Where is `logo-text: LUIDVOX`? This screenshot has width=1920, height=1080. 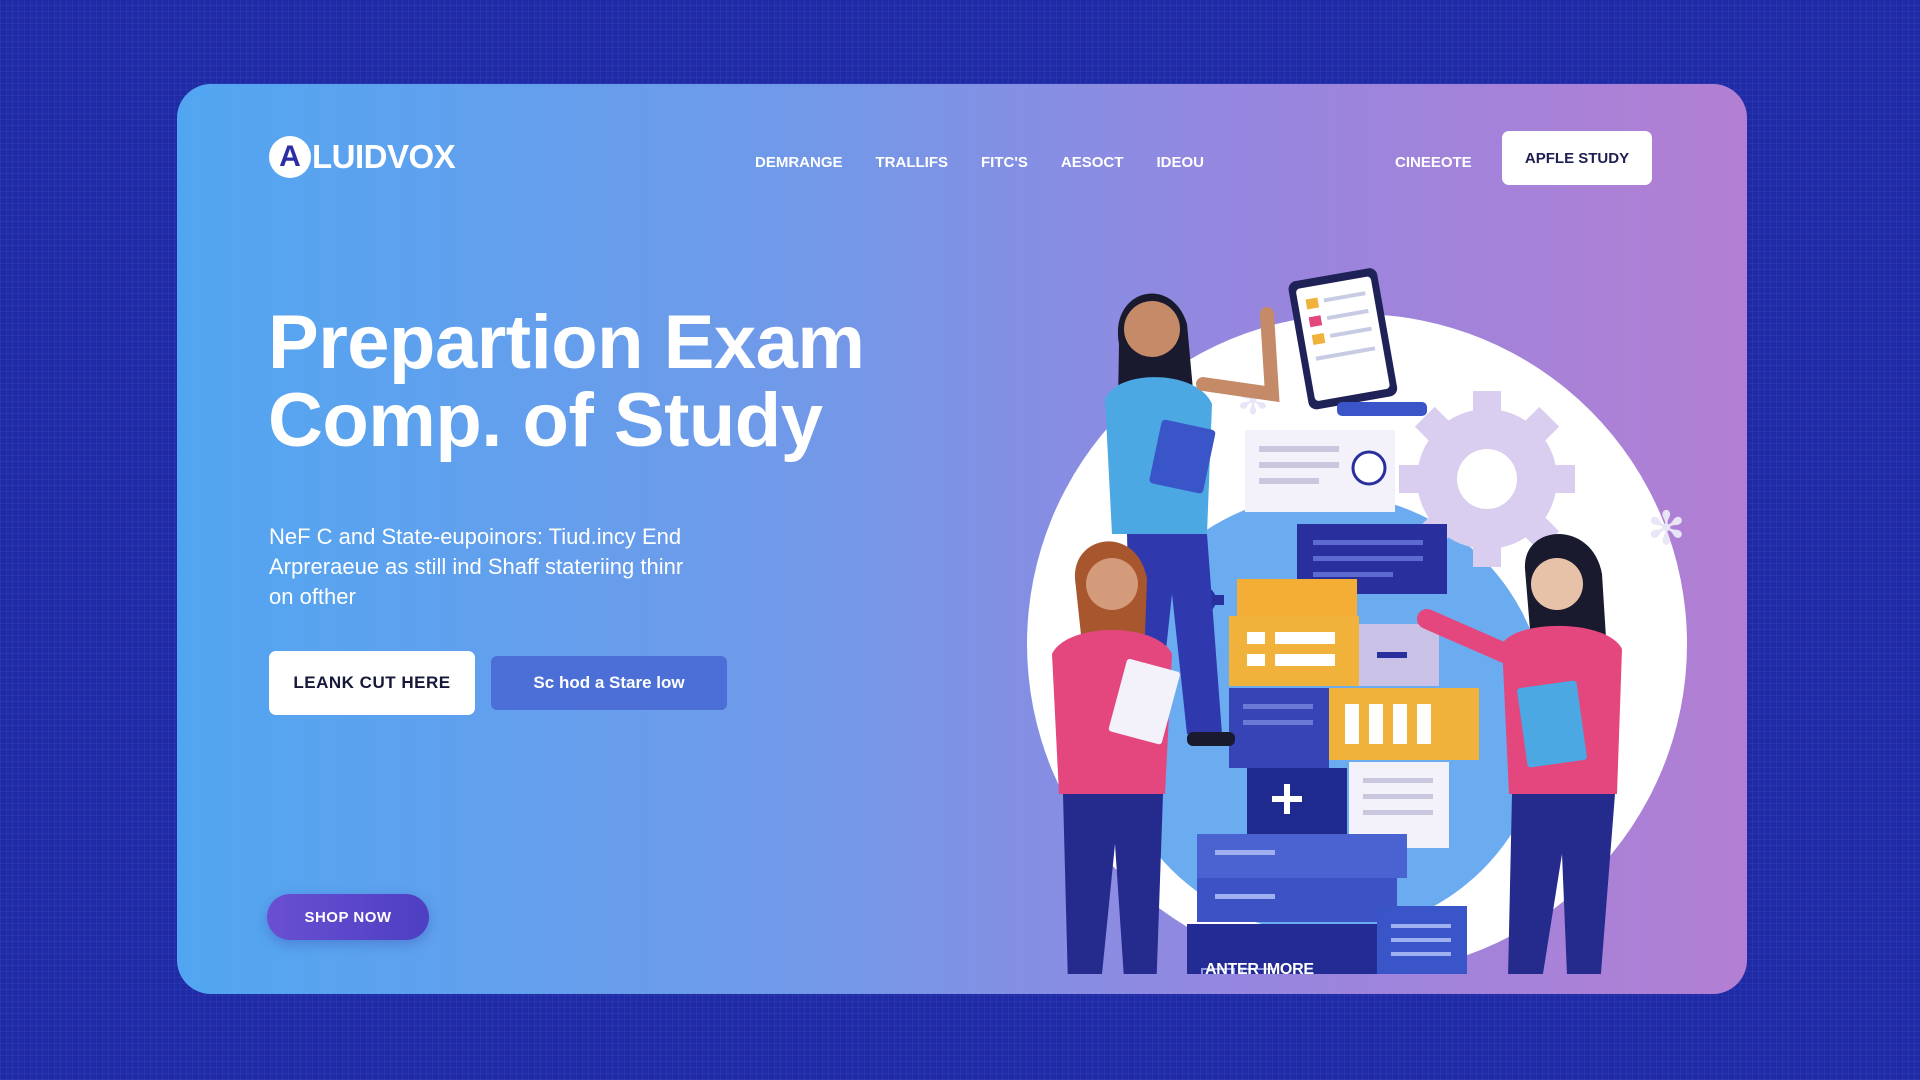 logo-text: LUIDVOX is located at coordinates (384, 156).